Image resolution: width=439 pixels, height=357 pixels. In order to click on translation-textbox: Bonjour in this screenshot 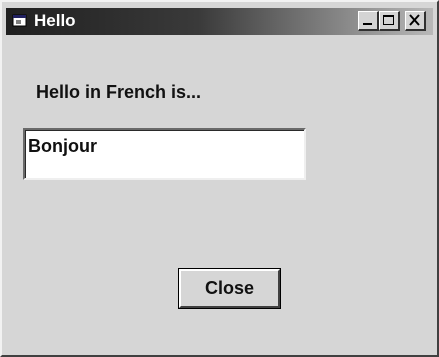, I will do `click(164, 154)`.